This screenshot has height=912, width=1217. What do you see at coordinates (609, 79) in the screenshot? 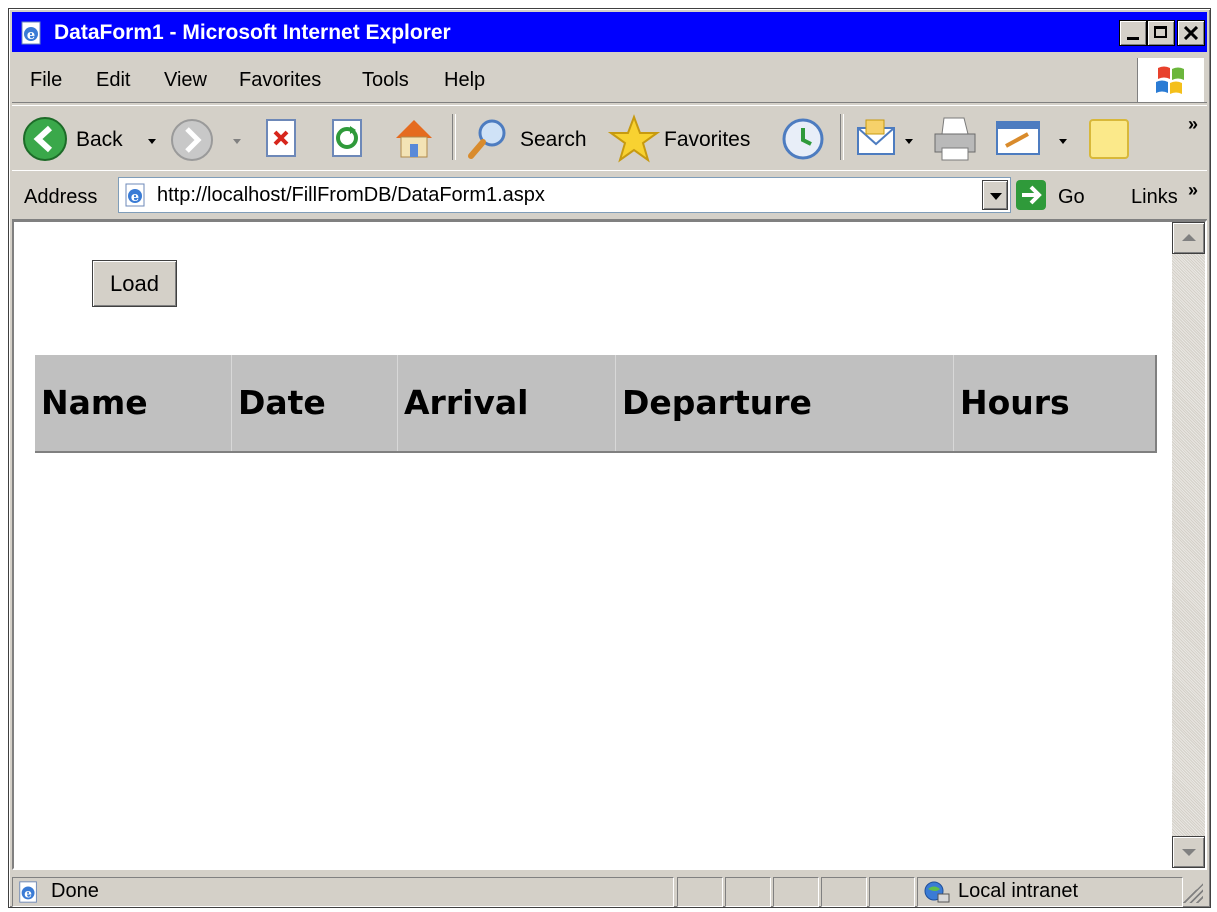
I see `menu-bar: File Edit View Favorites Tools Help` at bounding box center [609, 79].